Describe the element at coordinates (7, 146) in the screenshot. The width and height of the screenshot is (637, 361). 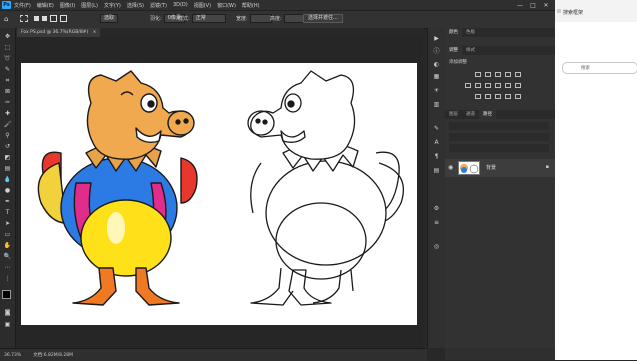
I see `history-brush-tool-icon: ↺` at that location.